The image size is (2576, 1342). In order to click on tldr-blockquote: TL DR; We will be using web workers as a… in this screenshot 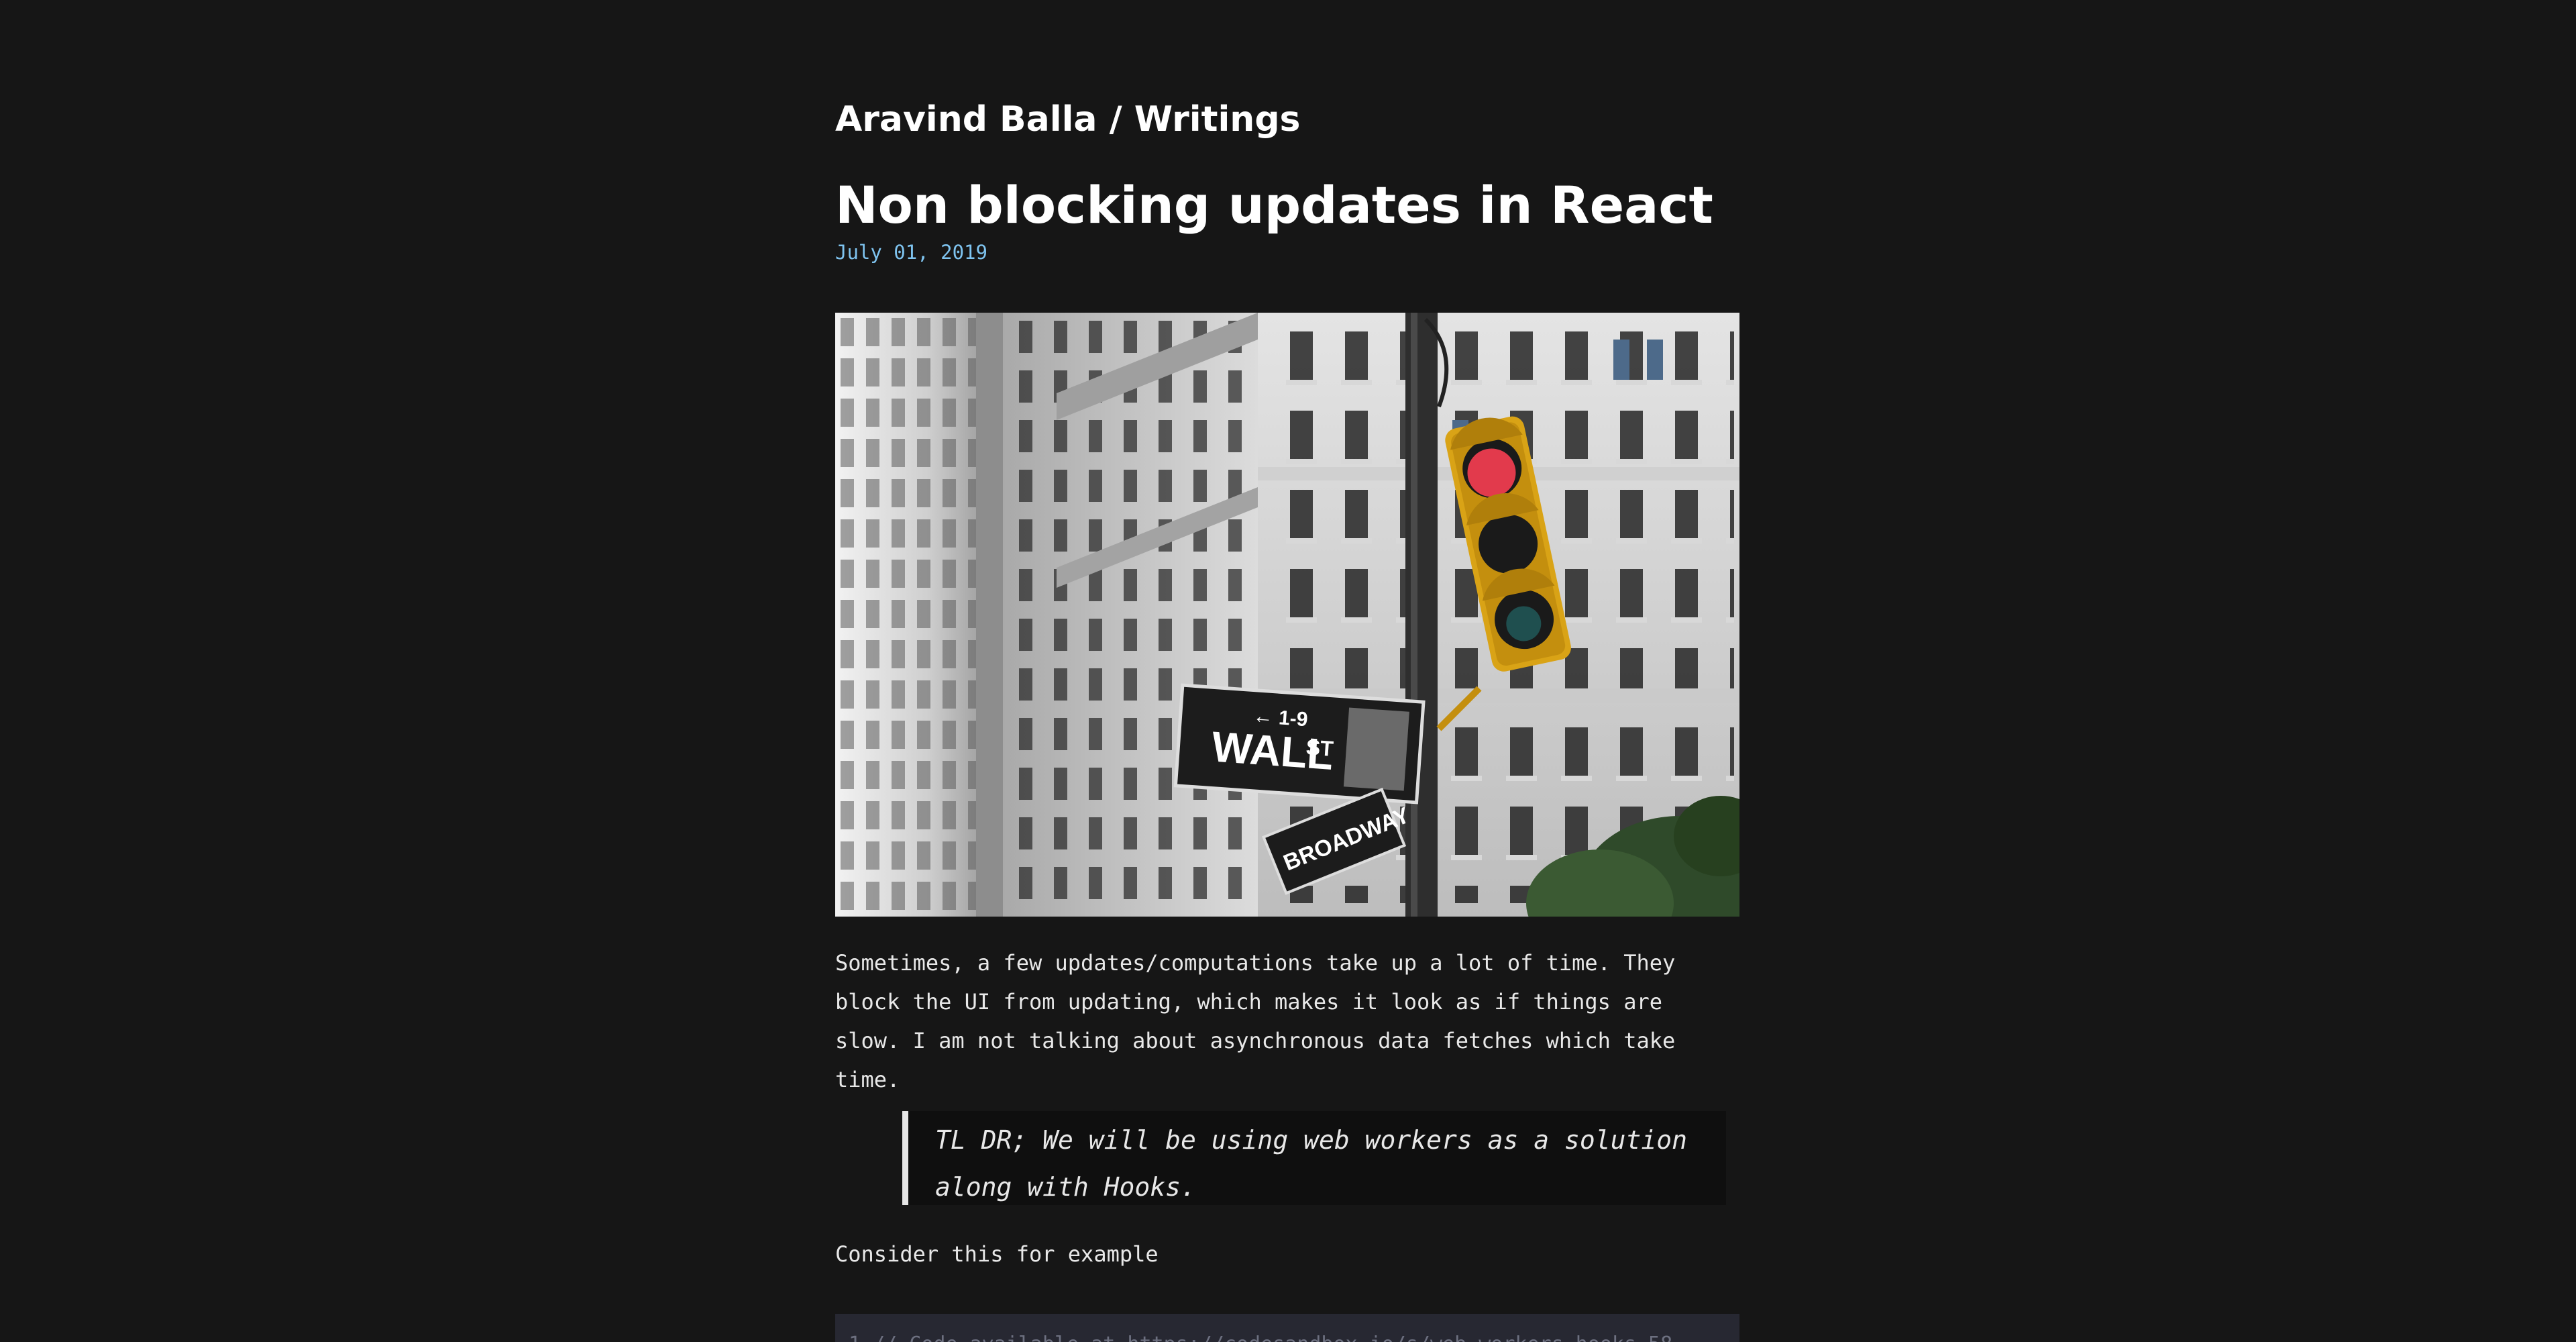, I will do `click(1314, 1158)`.